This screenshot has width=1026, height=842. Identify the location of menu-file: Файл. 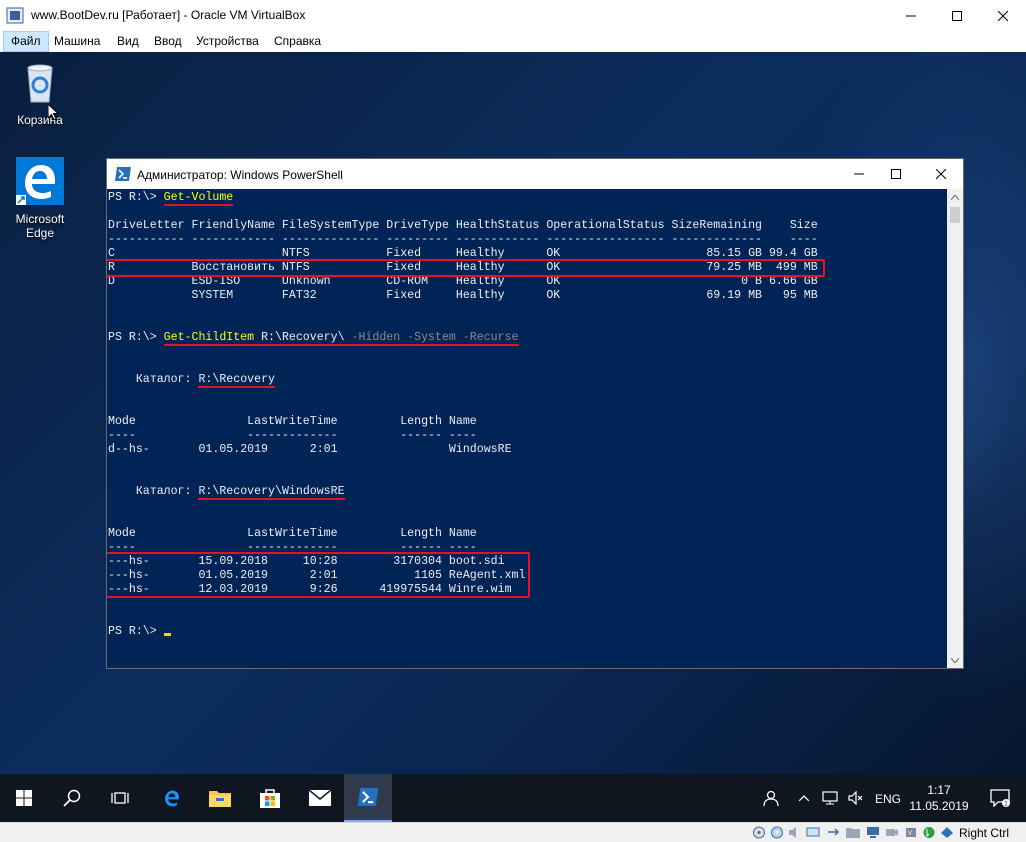
(26, 41).